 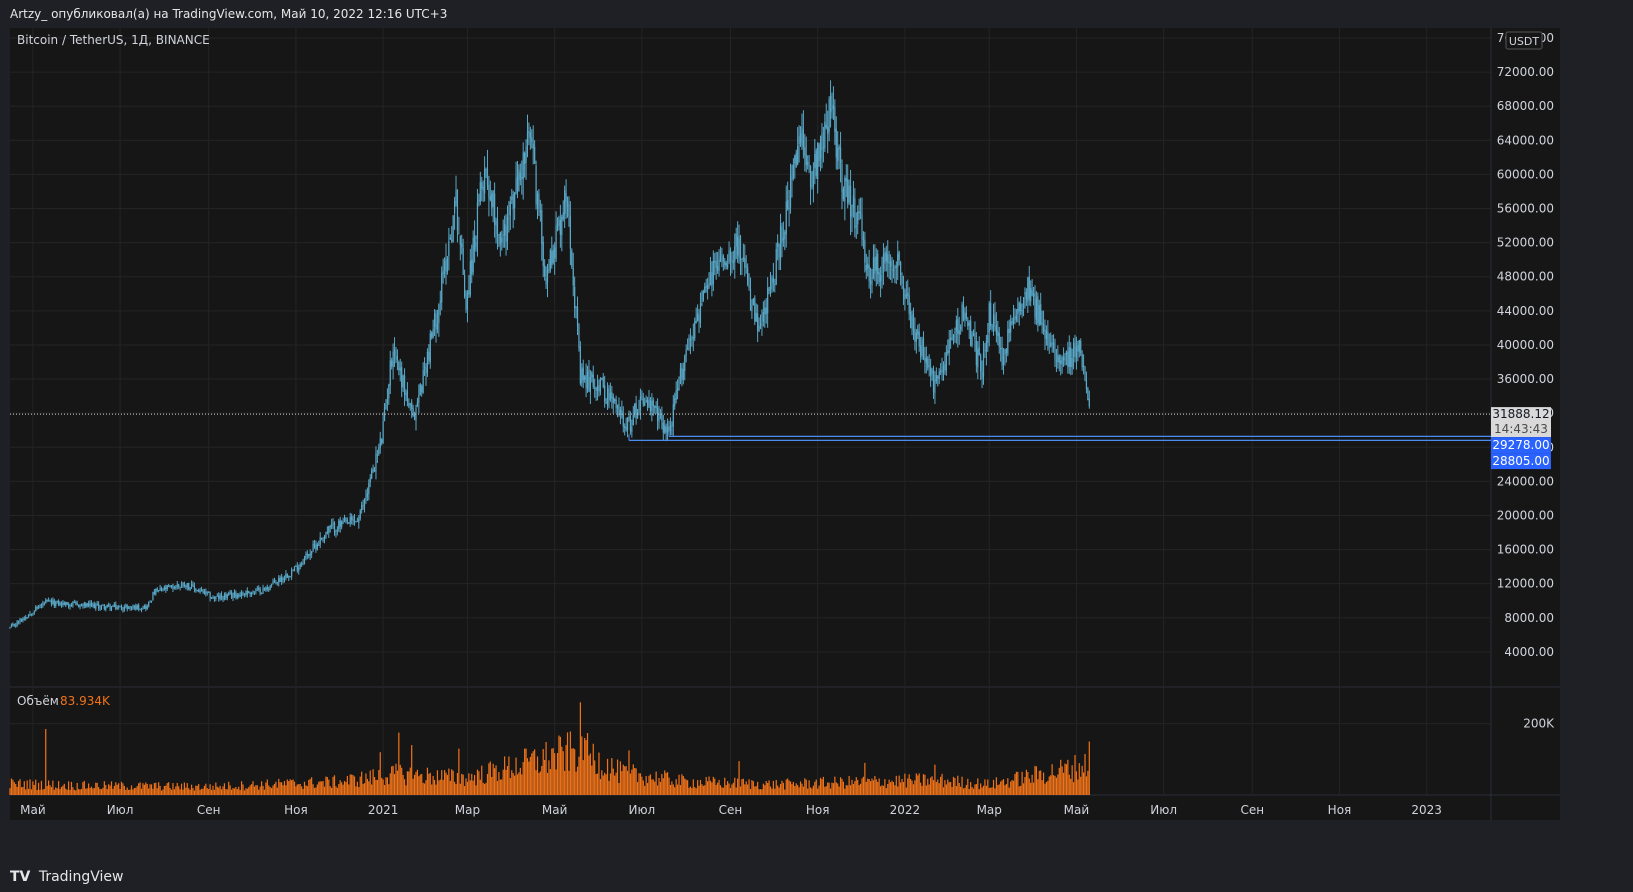 What do you see at coordinates (20, 877) in the screenshot?
I see `tradingview-logo-icon: TV` at bounding box center [20, 877].